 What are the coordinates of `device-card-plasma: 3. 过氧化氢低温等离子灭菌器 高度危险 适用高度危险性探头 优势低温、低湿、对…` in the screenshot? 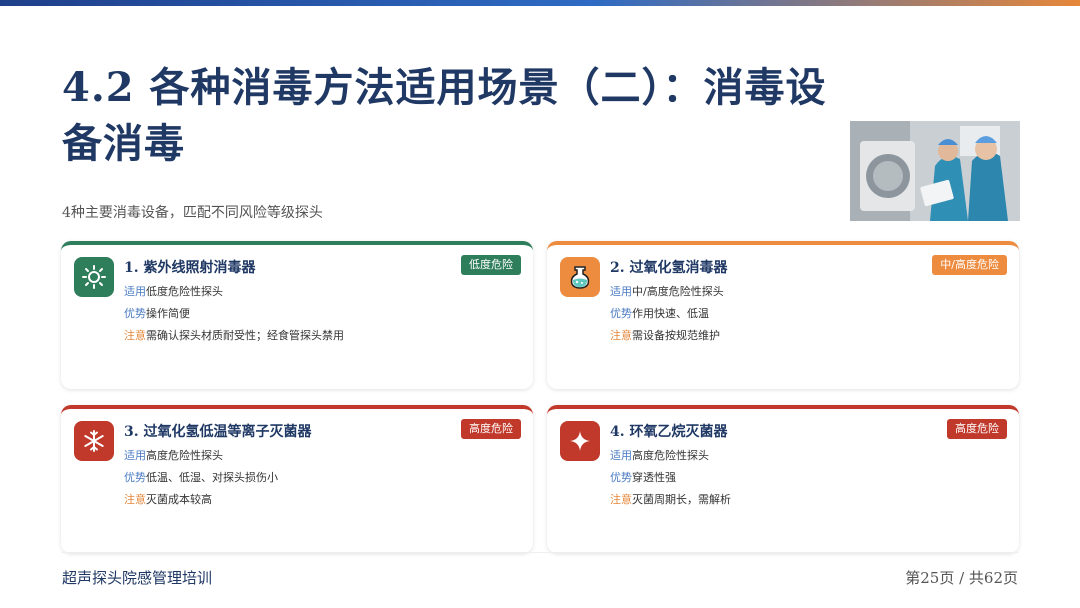 It's located at (297, 479).